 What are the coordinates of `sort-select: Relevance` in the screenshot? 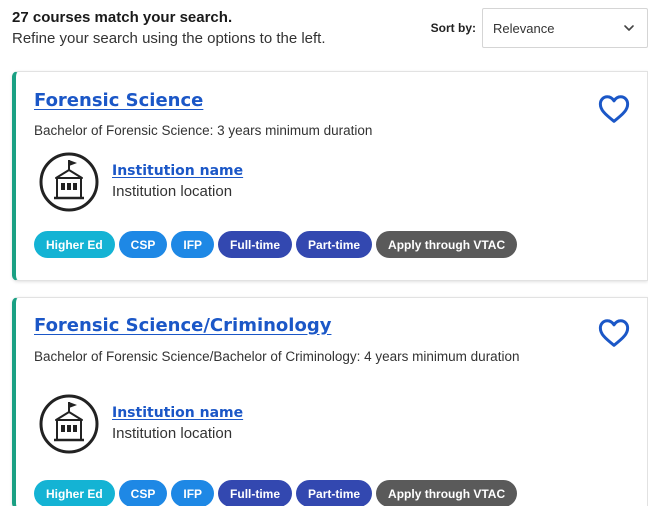 It's located at (565, 28).